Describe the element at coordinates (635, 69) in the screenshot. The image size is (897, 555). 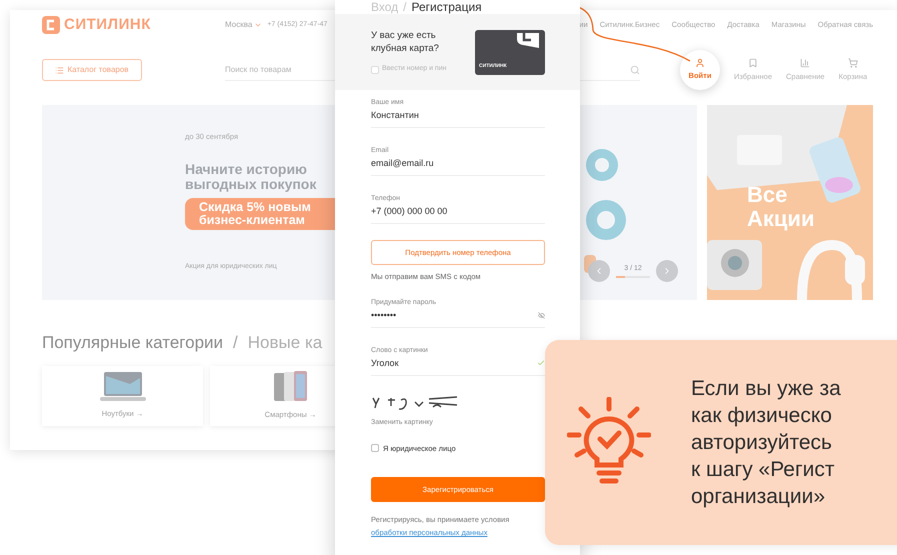
I see `search-icon` at that location.